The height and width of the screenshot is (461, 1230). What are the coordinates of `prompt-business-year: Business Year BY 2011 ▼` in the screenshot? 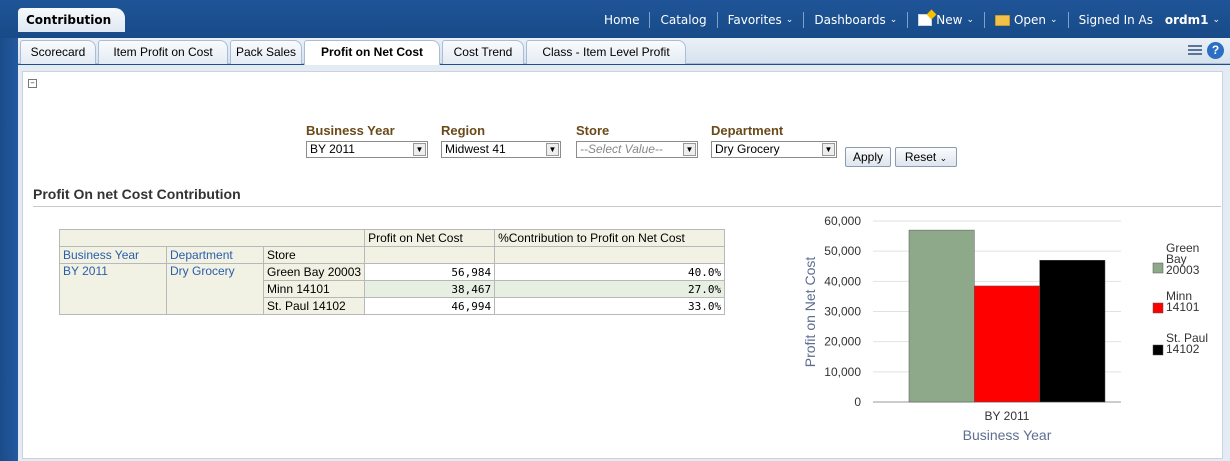 It's located at (367, 140).